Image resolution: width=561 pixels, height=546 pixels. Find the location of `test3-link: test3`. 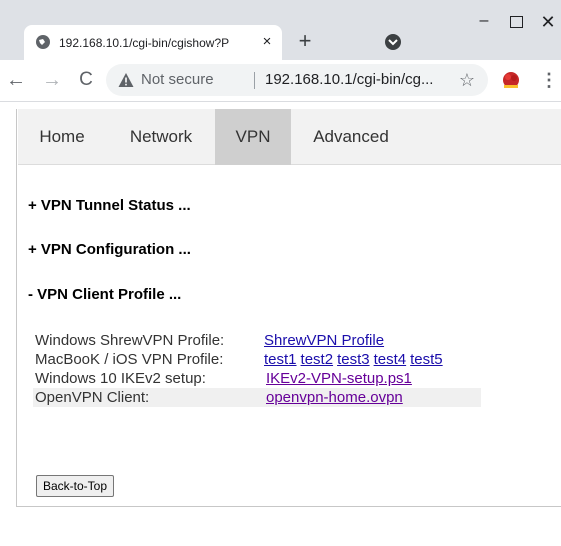

test3-link: test3 is located at coordinates (353, 359).